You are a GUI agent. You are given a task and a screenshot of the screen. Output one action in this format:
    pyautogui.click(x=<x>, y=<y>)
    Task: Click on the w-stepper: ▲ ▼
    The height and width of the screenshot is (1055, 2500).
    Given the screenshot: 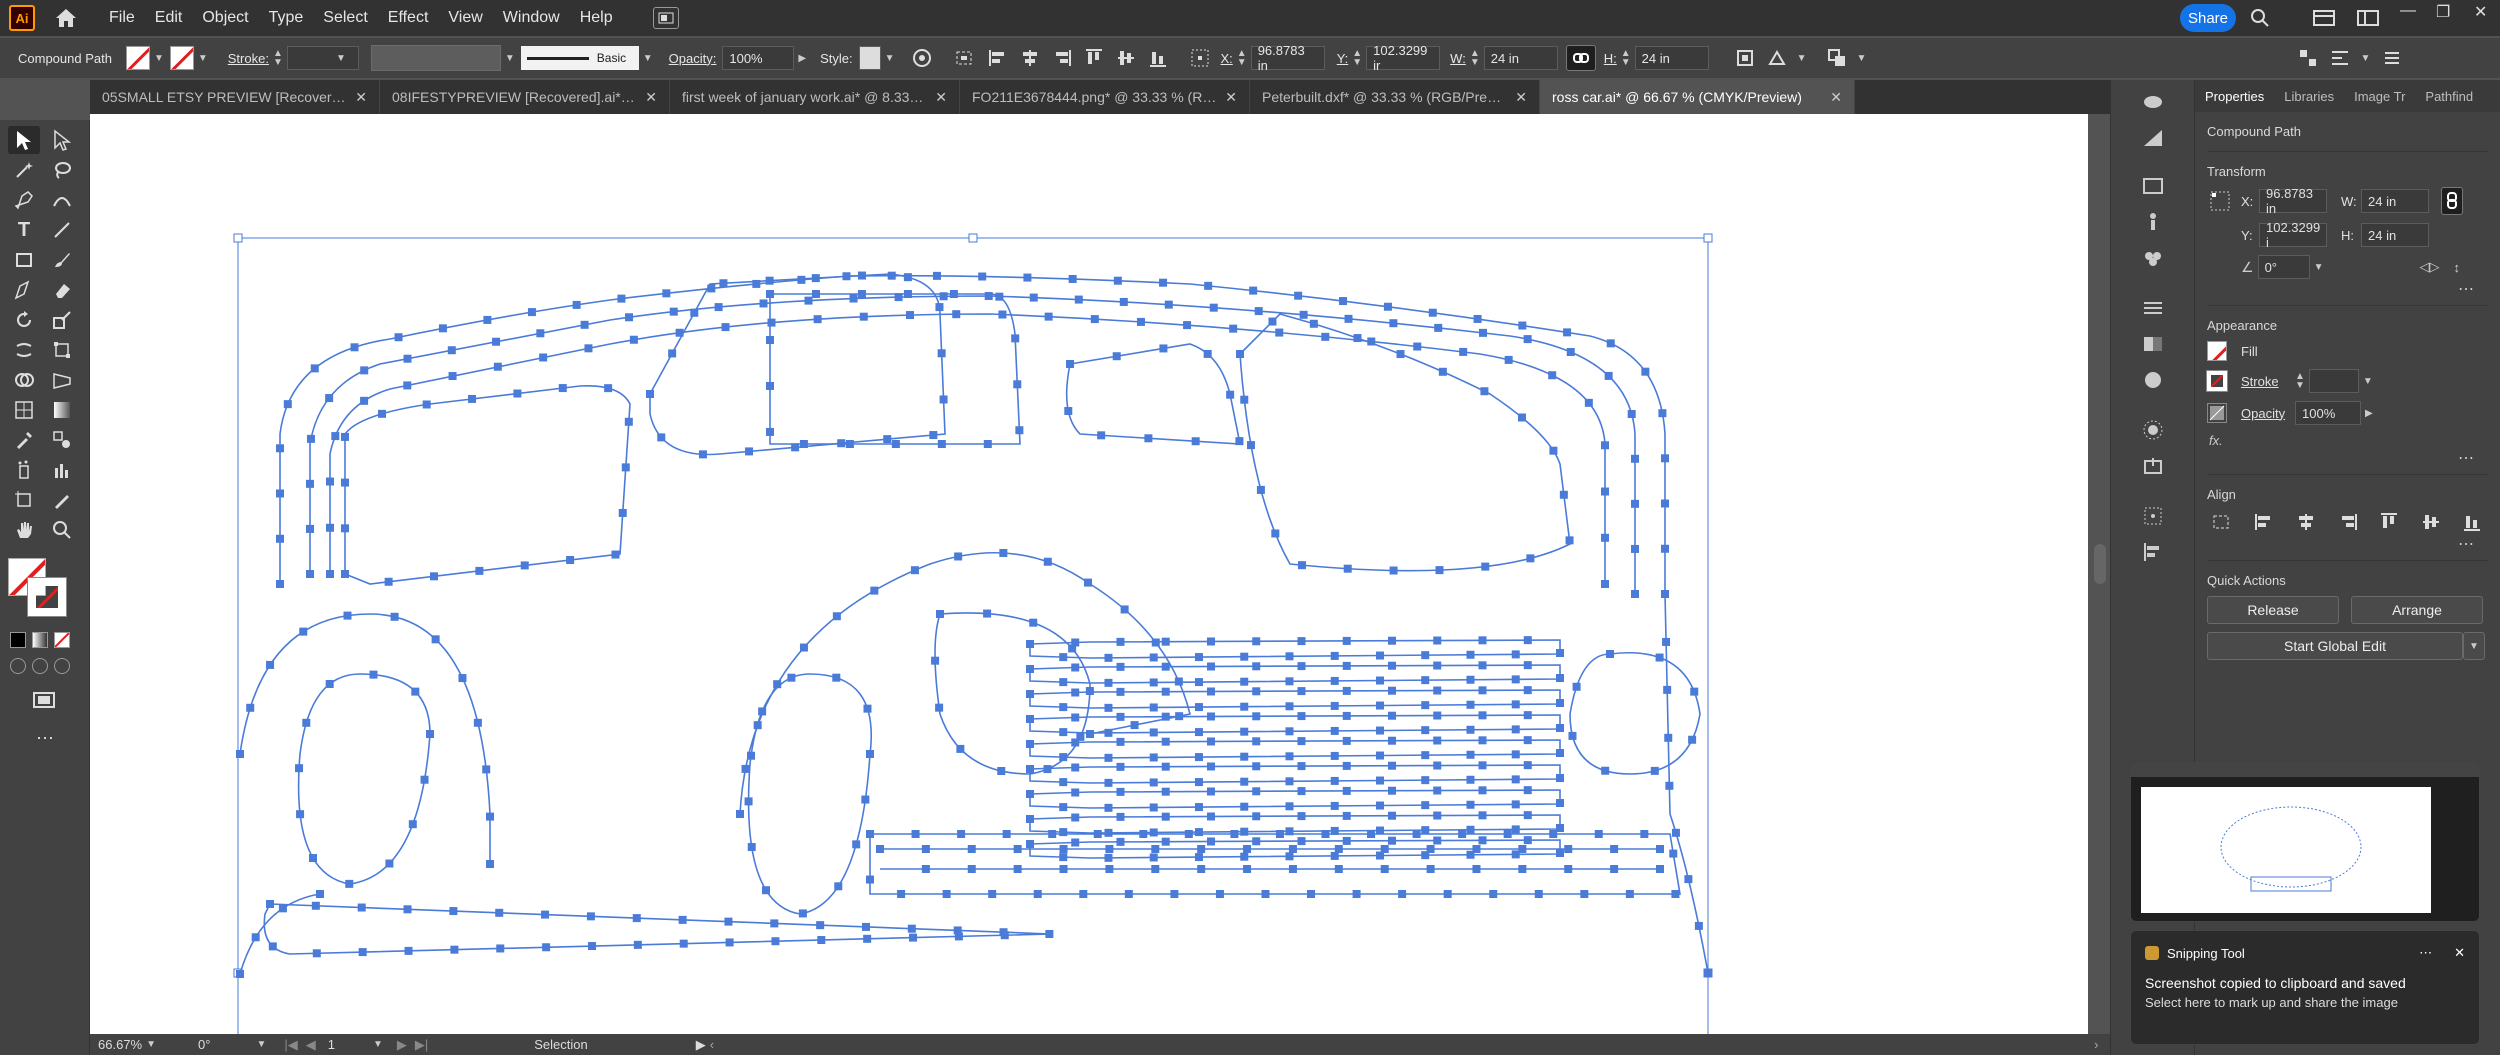 What is the action you would take?
    pyautogui.click(x=1475, y=58)
    